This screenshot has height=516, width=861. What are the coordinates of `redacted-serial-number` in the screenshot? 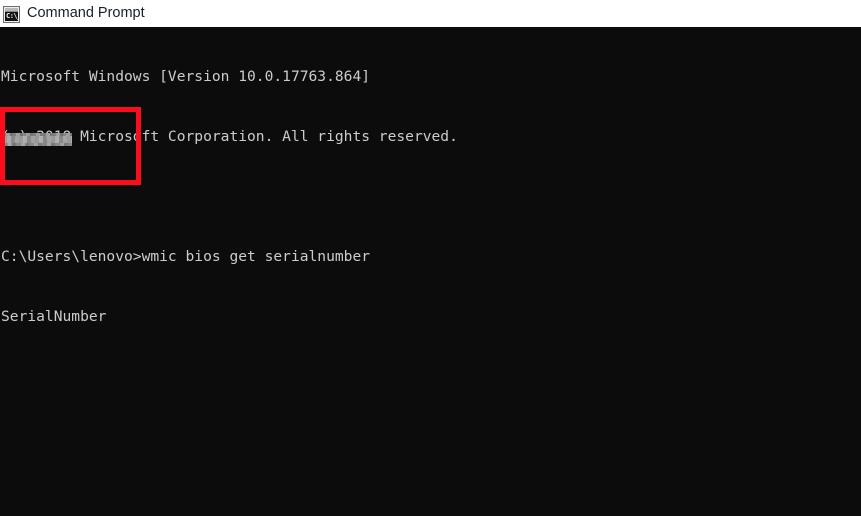 It's located at (37, 139).